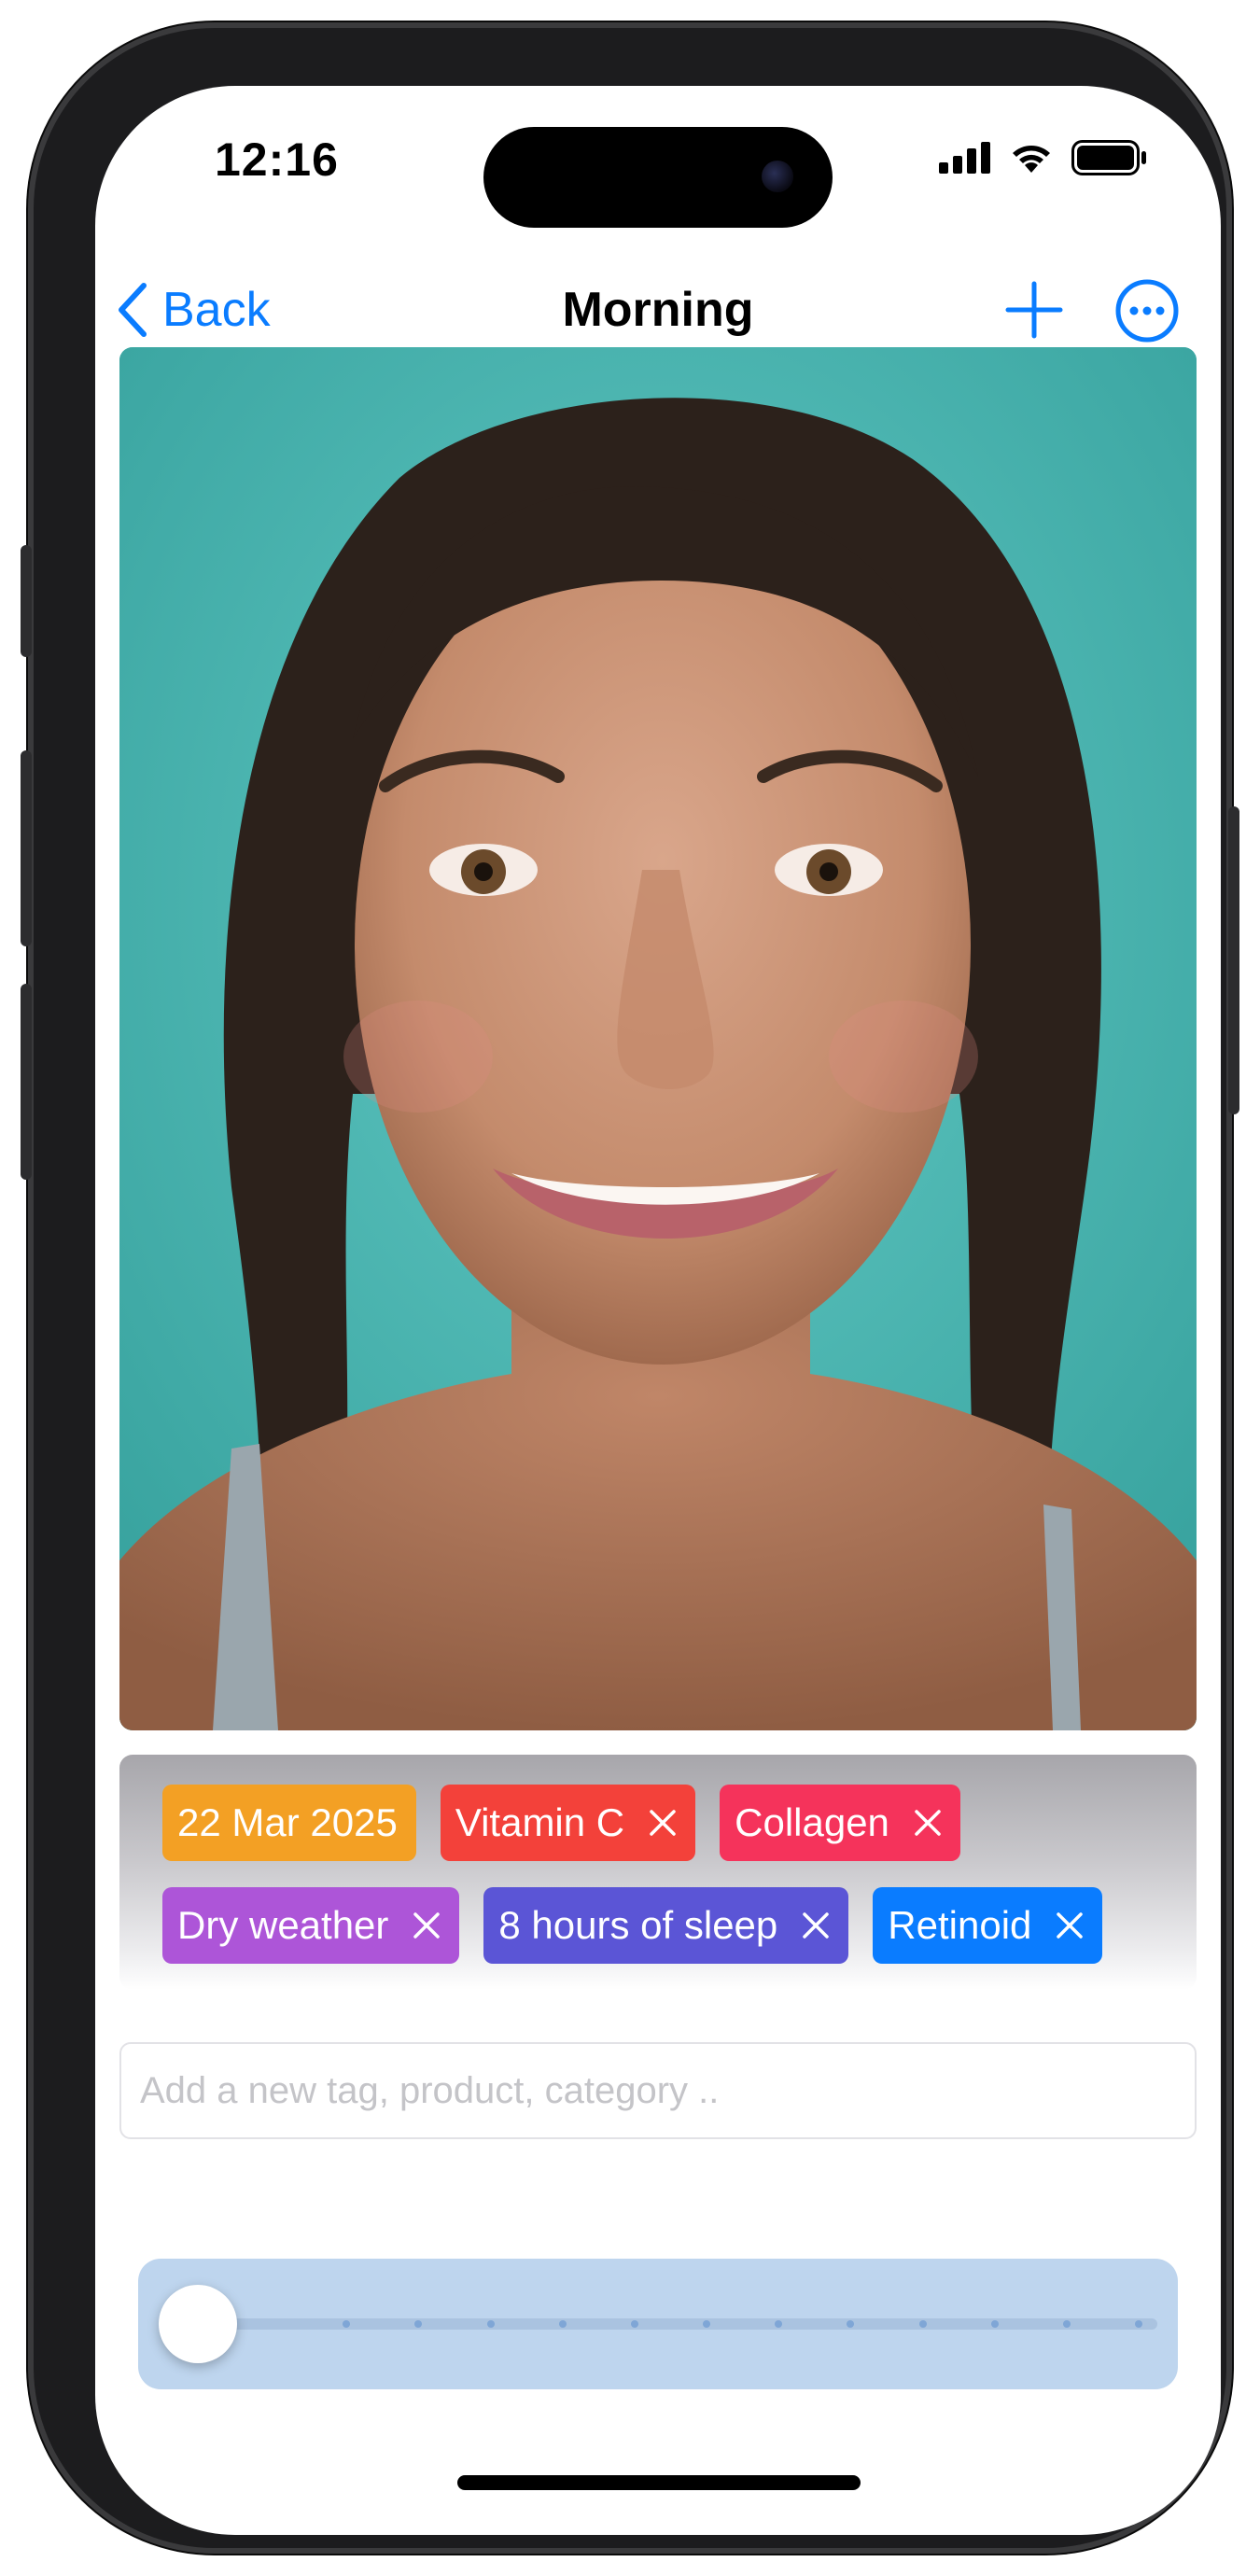 Image resolution: width=1260 pixels, height=2576 pixels. What do you see at coordinates (777, 176) in the screenshot?
I see `front-camera` at bounding box center [777, 176].